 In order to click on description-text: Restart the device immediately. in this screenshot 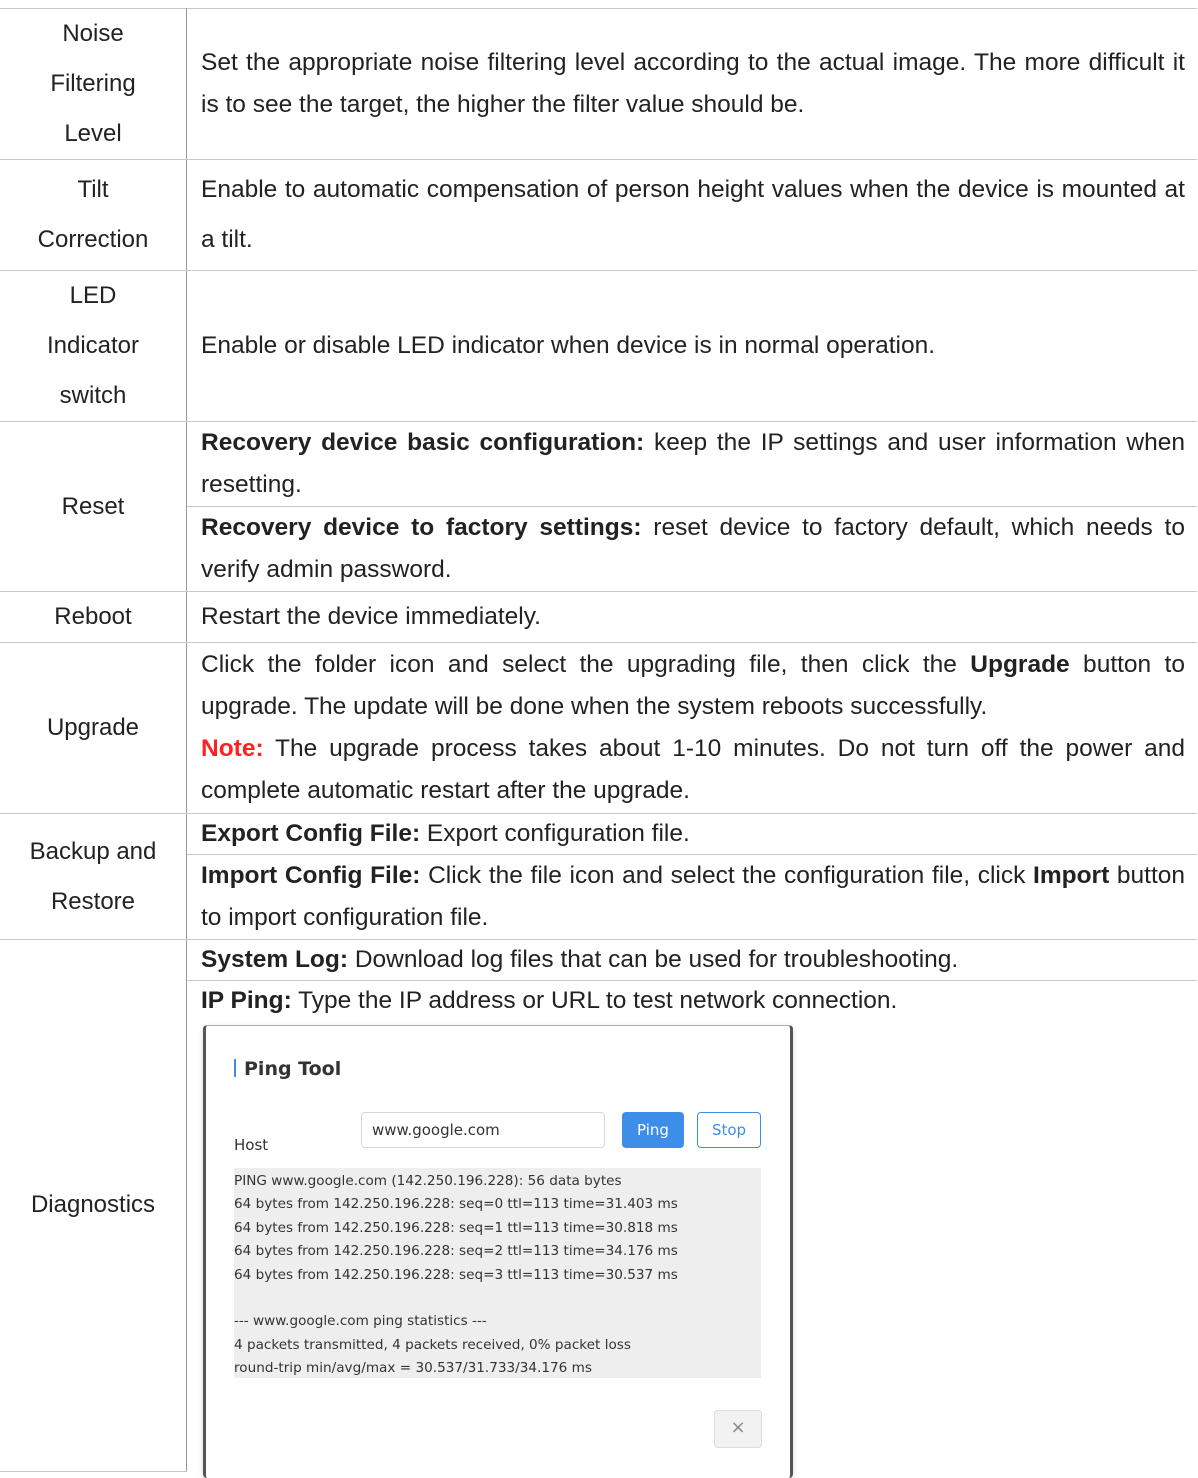, I will do `click(371, 616)`.